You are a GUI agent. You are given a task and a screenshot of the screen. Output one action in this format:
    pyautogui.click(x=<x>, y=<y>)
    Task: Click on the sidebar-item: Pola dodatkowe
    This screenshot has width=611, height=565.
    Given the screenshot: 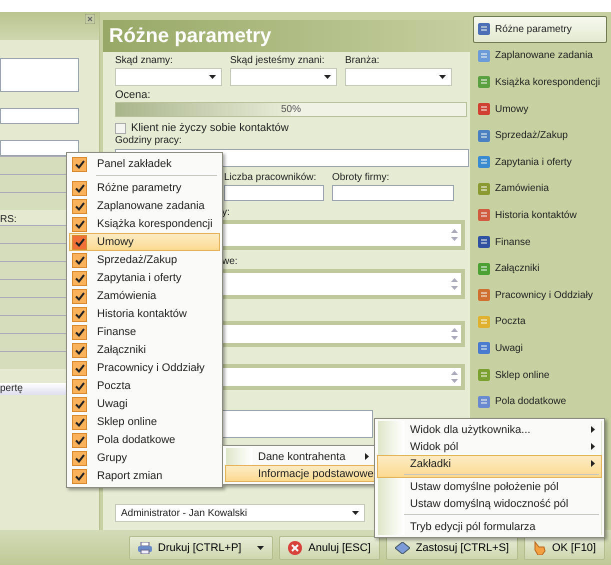 What is the action you would take?
    pyautogui.click(x=540, y=401)
    